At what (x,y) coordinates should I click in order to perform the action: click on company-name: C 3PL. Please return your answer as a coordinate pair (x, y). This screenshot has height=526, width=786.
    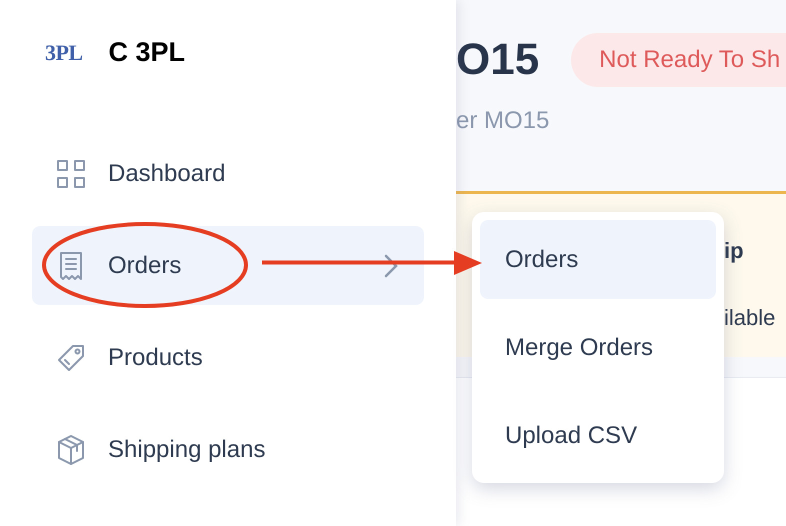
    Looking at the image, I should click on (146, 52).